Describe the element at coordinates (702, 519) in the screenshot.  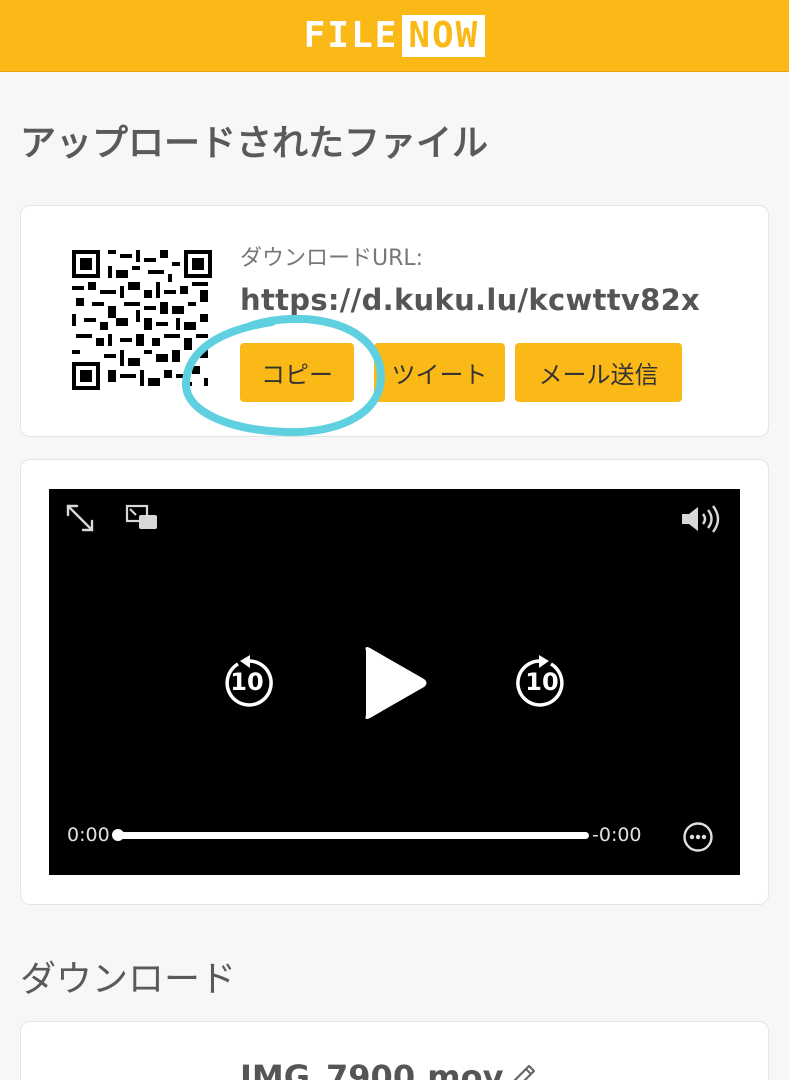
I see `volume-icon` at that location.